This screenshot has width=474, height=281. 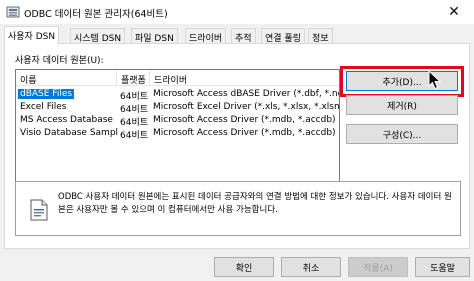 What do you see at coordinates (32, 35) in the screenshot?
I see `tab-user-dsn: 사용자 DSN` at bounding box center [32, 35].